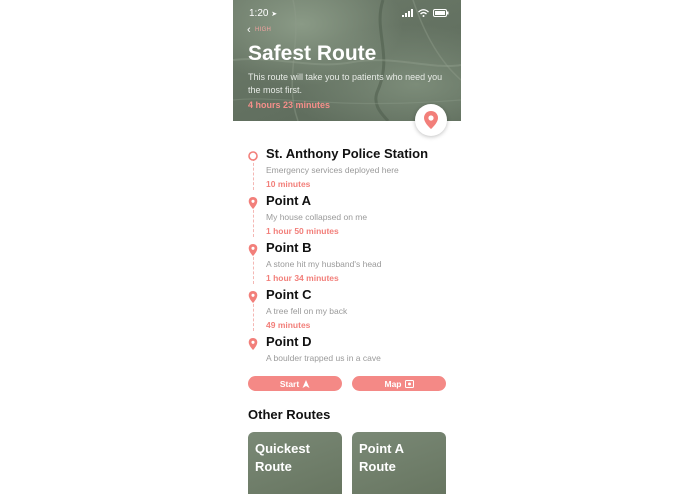 Image resolution: width=695 pixels, height=494 pixels. I want to click on stop-name: Point C, so click(289, 294).